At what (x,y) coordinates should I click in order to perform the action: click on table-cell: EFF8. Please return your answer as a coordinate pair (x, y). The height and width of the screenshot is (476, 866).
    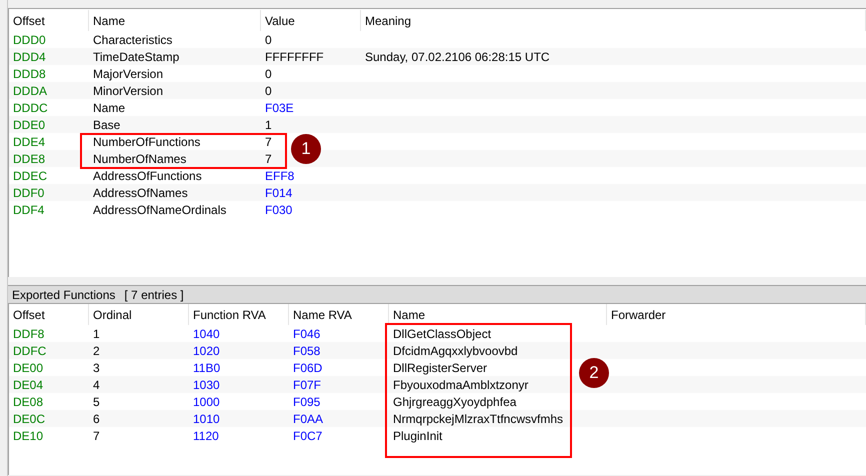
    Looking at the image, I should click on (279, 175).